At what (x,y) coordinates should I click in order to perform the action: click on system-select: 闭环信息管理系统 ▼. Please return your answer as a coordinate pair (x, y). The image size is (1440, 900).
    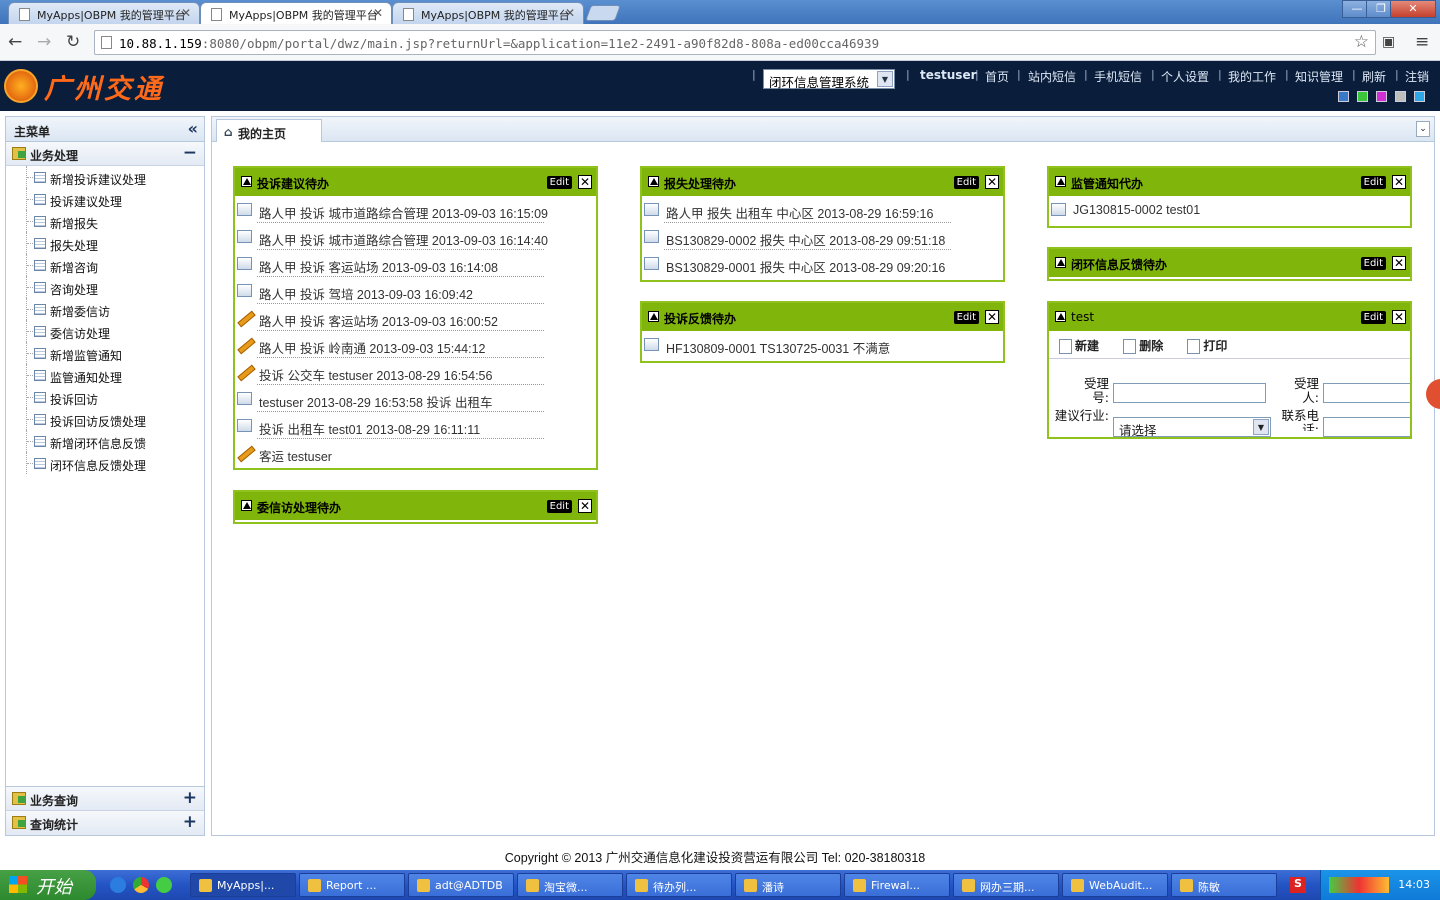
    Looking at the image, I should click on (829, 79).